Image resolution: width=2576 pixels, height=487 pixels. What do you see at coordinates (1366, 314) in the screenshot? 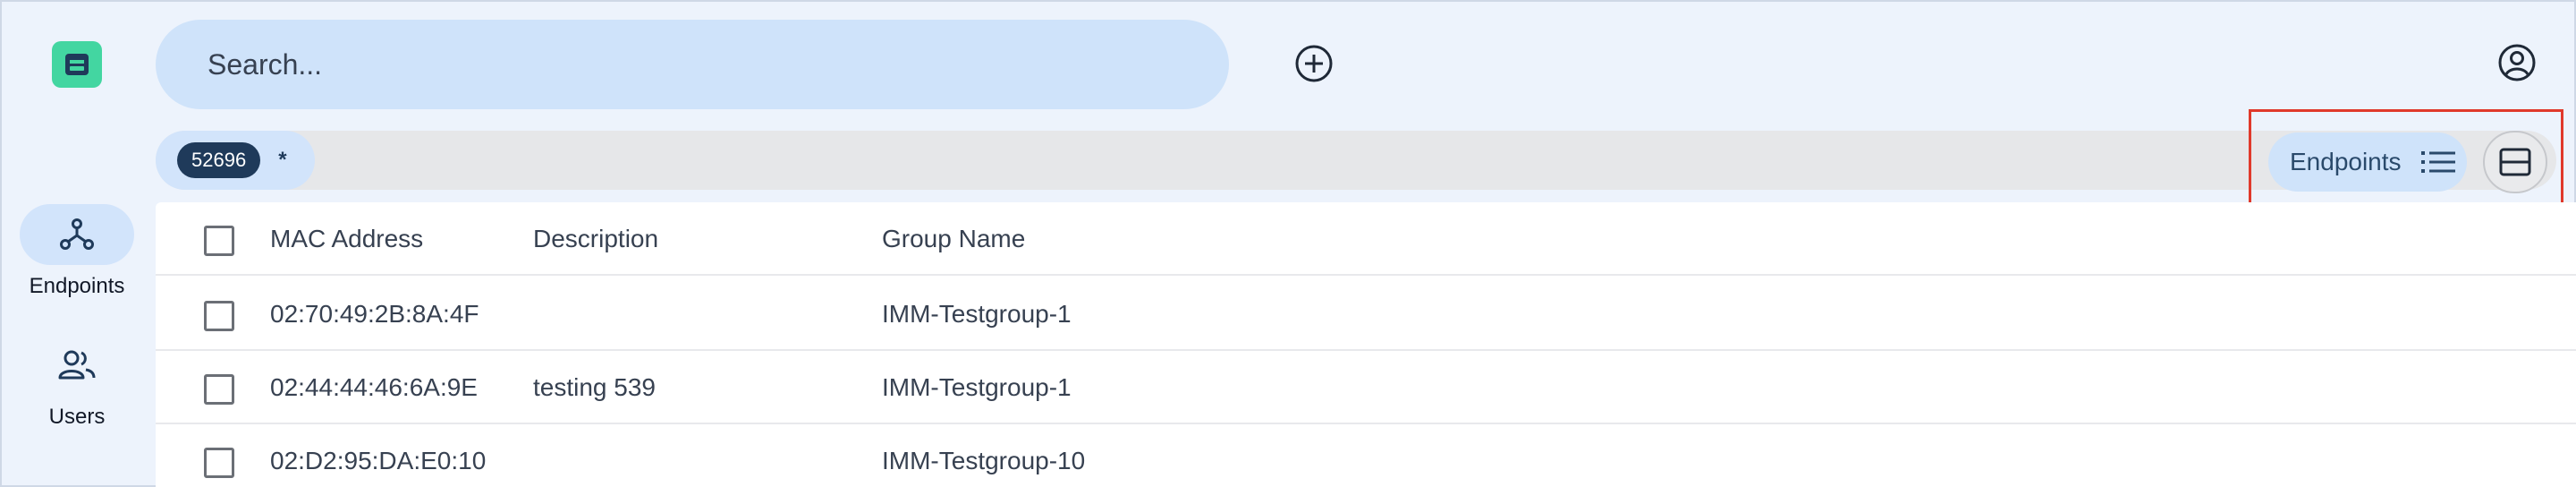
I see `table-row: 02:70:49:2B:8A:4F IMM-Testgroup-1` at bounding box center [1366, 314].